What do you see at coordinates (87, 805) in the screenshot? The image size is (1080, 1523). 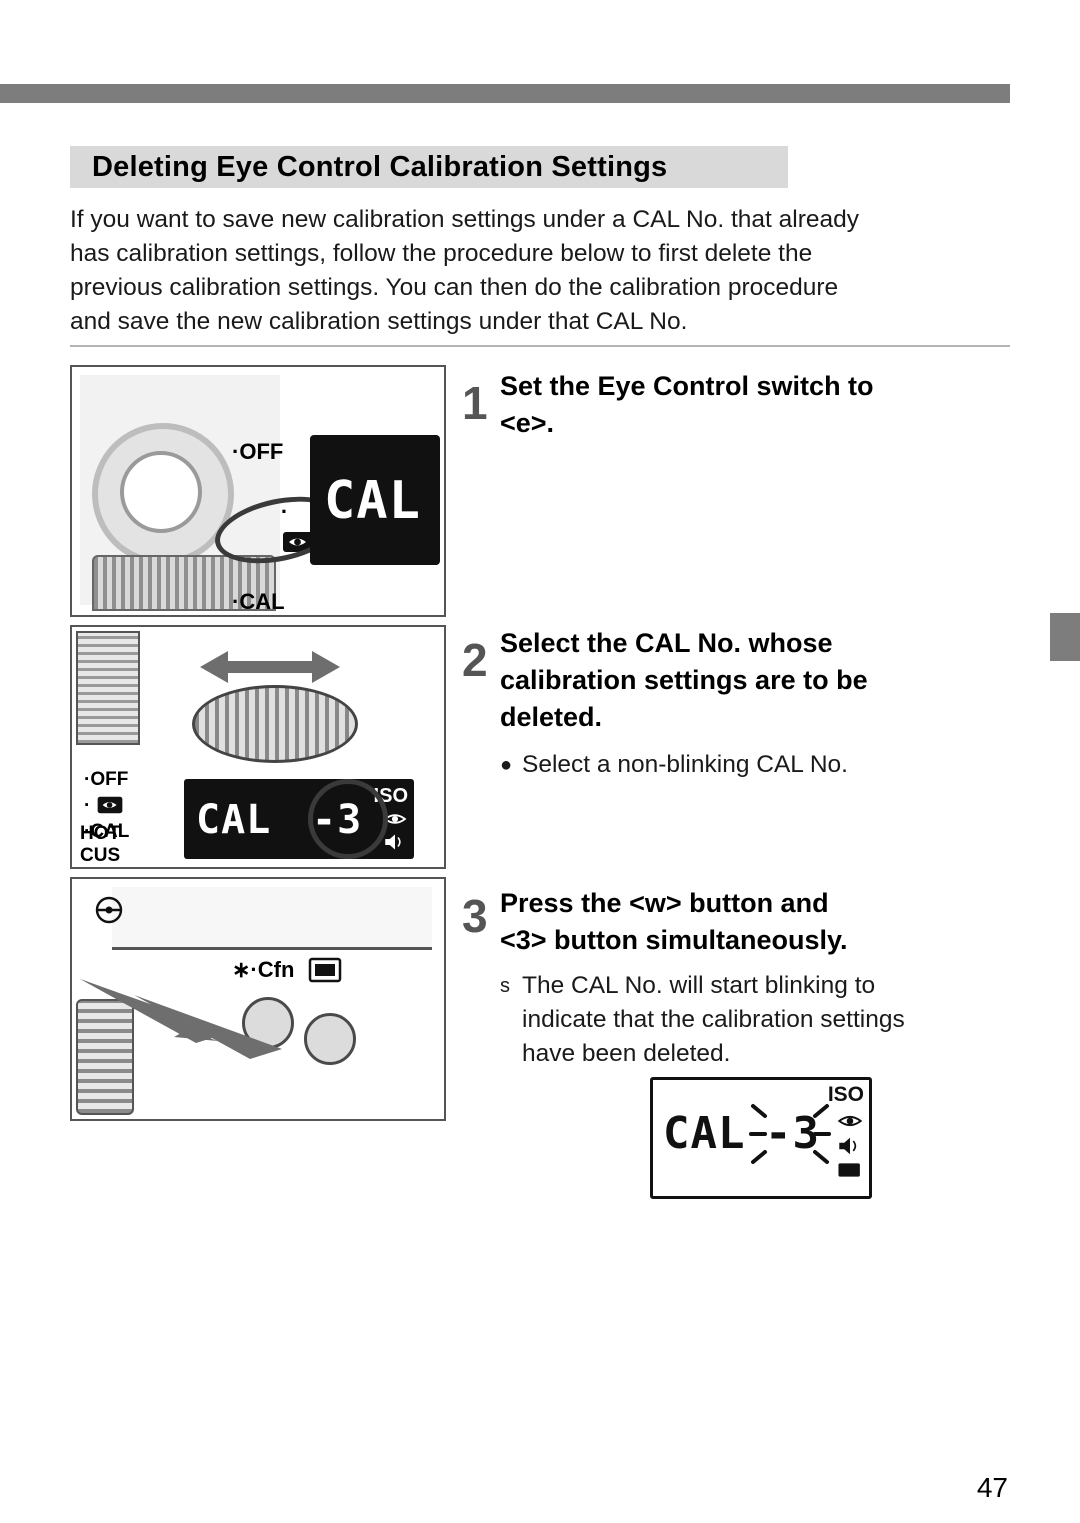 I see `switch-label-eye-icon-2: ·` at bounding box center [87, 805].